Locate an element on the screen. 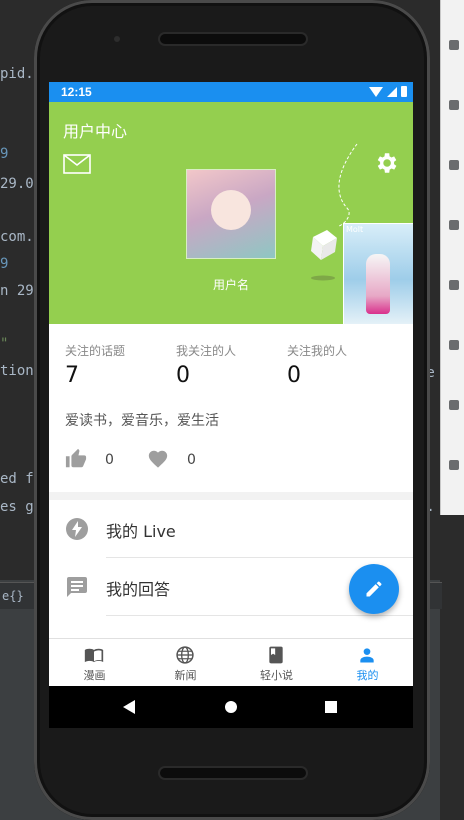 The height and width of the screenshot is (820, 464). nav-item-comics: 漫画 is located at coordinates (94, 663).